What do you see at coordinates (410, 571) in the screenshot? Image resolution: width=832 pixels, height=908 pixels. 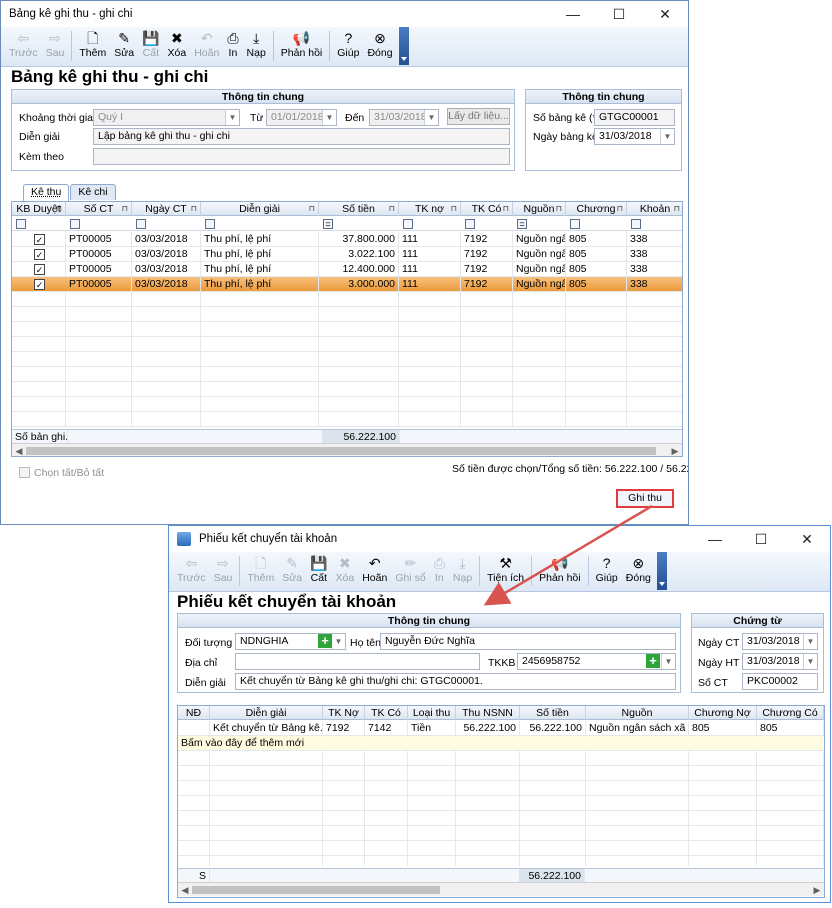 I see `toolbar-button-pencil: ✏ Ghi sổ` at bounding box center [410, 571].